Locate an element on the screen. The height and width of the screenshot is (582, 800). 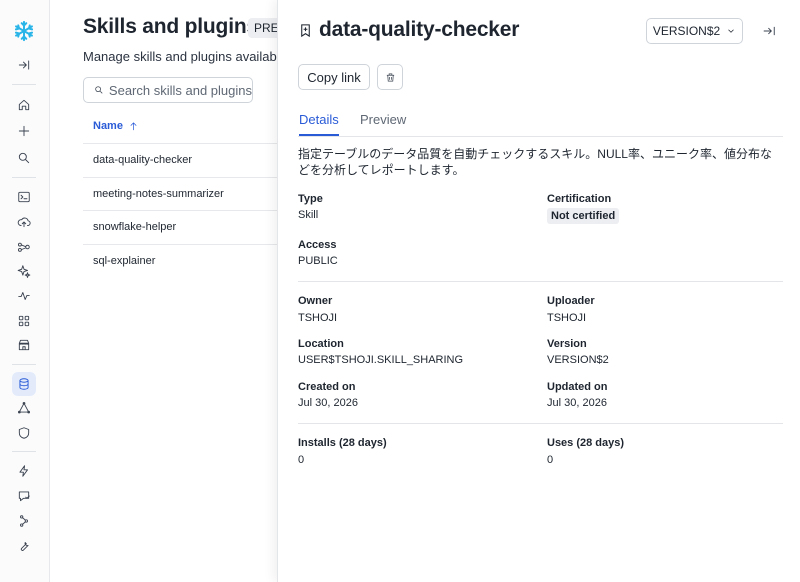
type-label: Type is located at coordinates (310, 199).